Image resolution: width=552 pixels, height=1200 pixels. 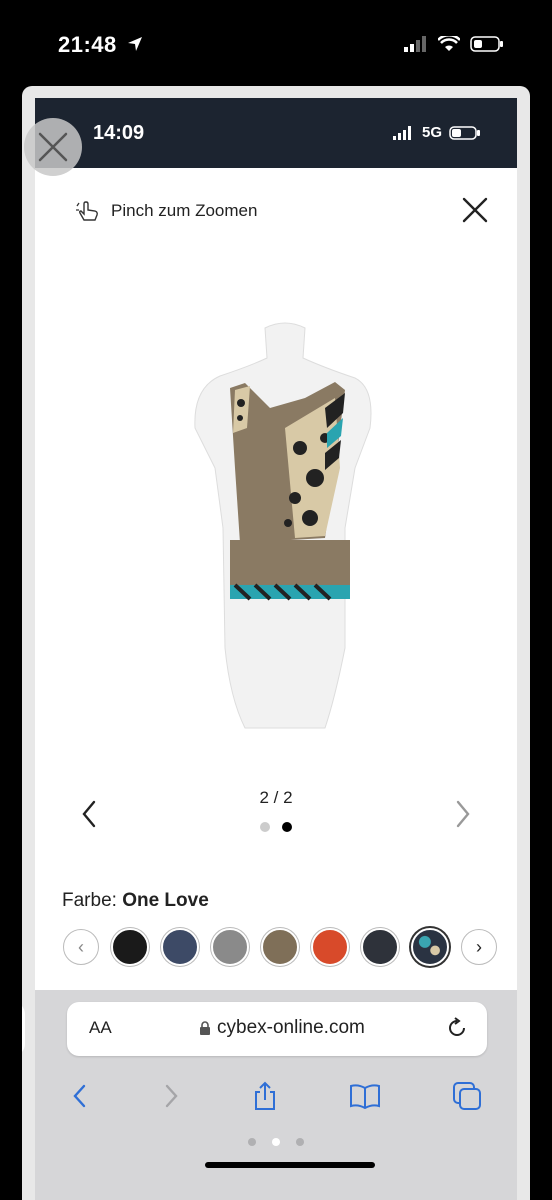 I want to click on swatch-red, so click(x=330, y=947).